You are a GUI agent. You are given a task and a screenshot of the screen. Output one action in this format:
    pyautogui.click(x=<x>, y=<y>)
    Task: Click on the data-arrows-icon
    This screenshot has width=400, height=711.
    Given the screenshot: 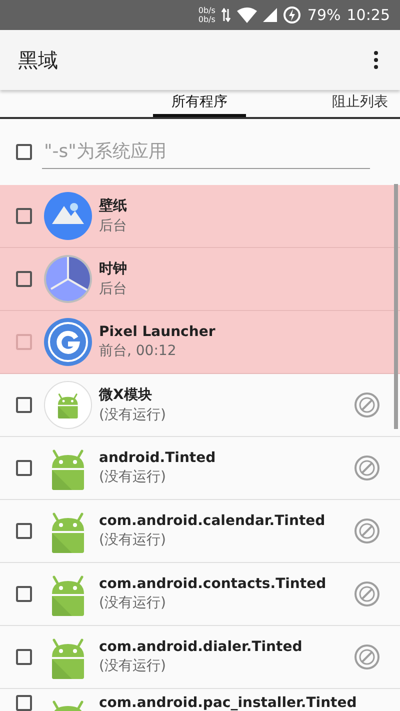 What is the action you would take?
    pyautogui.click(x=226, y=15)
    